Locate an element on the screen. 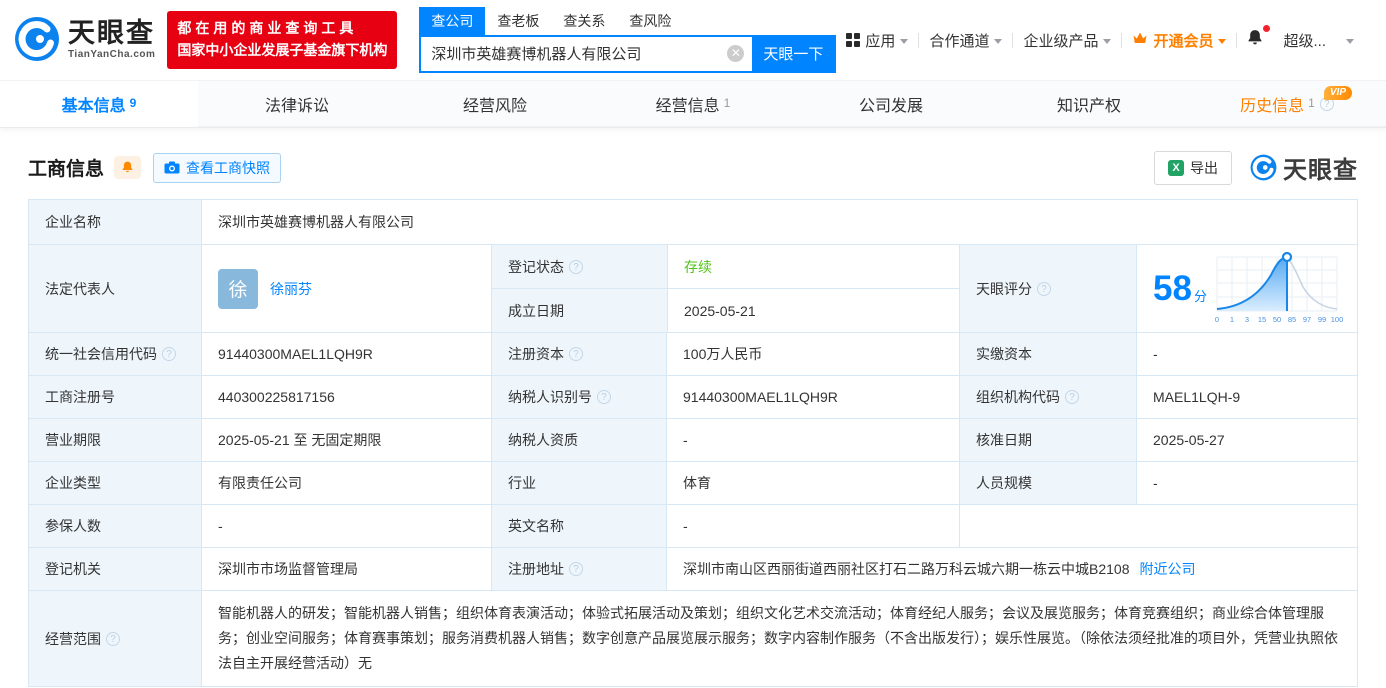  industry-value: 体育 is located at coordinates (812, 483).